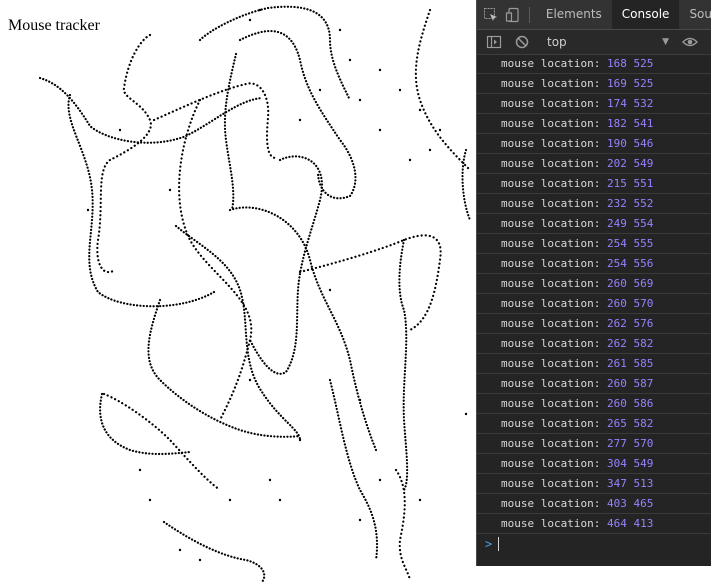 The height and width of the screenshot is (582, 711). I want to click on console-prompt: >, so click(594, 544).